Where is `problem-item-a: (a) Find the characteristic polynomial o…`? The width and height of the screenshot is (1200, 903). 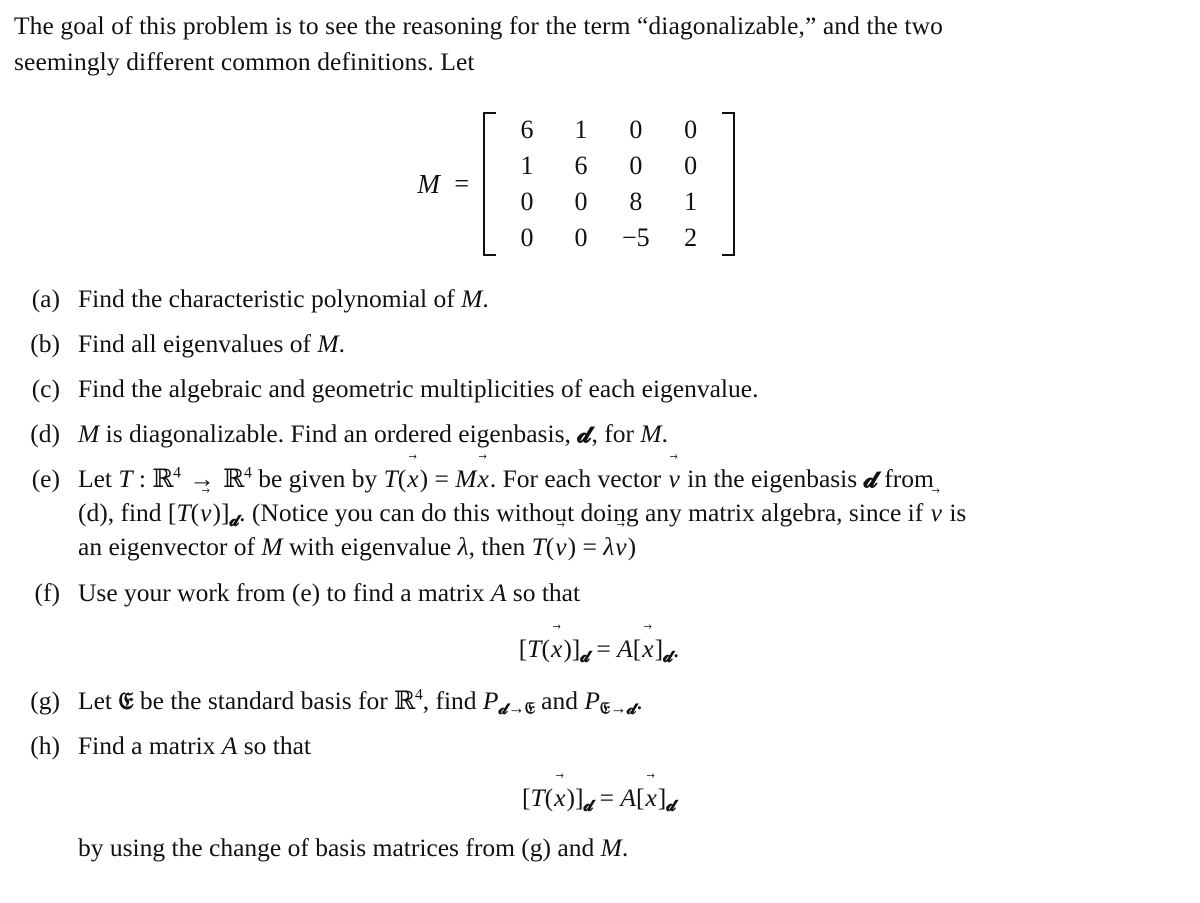 problem-item-a: (a) Find the characteristic polynomial o… is located at coordinates (593, 299).